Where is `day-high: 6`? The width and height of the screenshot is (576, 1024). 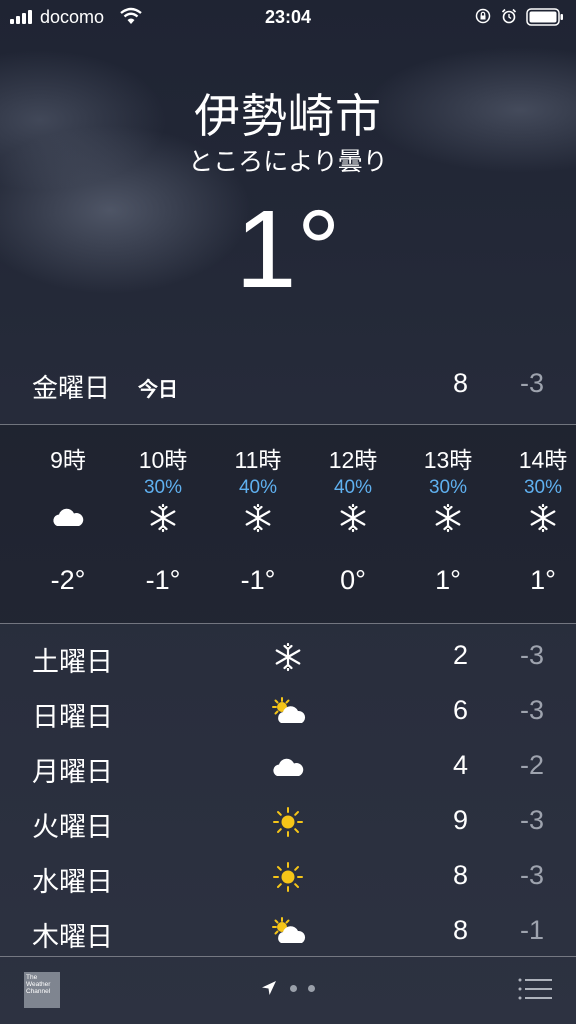 day-high: 6 is located at coordinates (460, 710).